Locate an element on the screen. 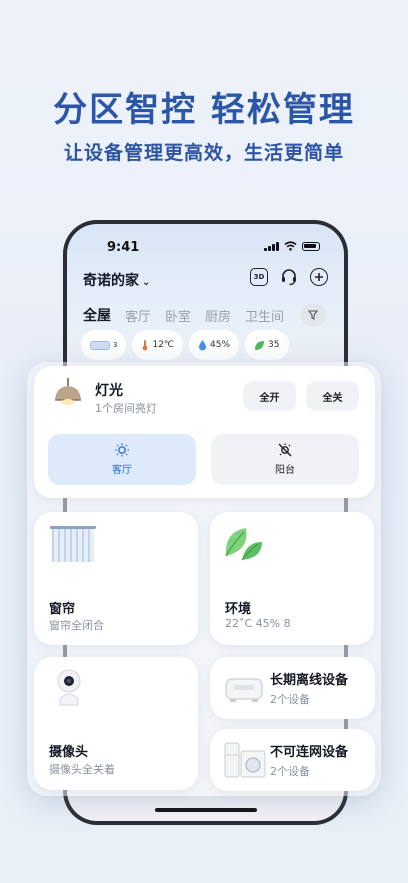  thermometer-icon is located at coordinates (145, 345).